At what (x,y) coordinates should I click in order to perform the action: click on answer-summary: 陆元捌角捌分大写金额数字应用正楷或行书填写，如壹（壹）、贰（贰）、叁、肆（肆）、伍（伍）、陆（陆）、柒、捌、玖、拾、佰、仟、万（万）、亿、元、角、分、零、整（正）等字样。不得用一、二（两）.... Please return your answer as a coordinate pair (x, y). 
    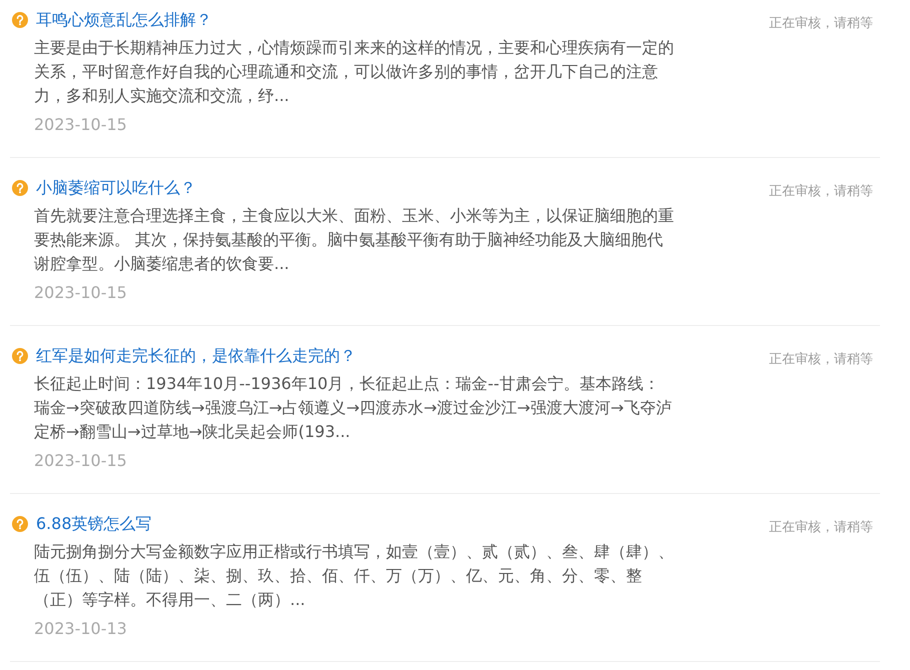
    Looking at the image, I should click on (354, 576).